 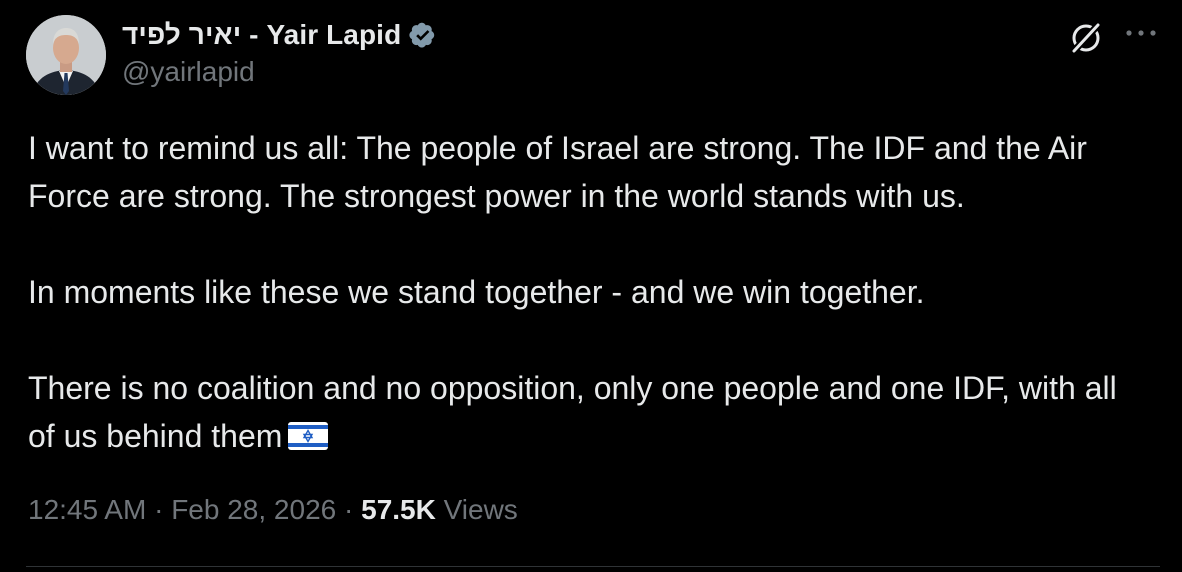 I want to click on more-options-icon, so click(x=1141, y=33).